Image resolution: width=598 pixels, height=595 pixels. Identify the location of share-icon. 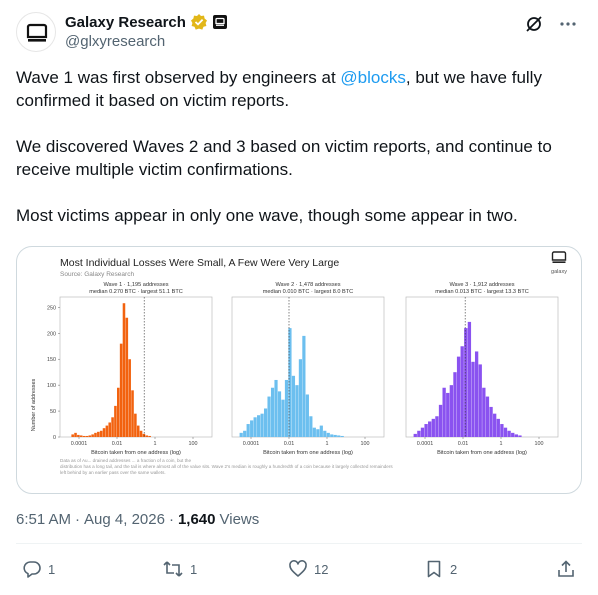
(566, 568).